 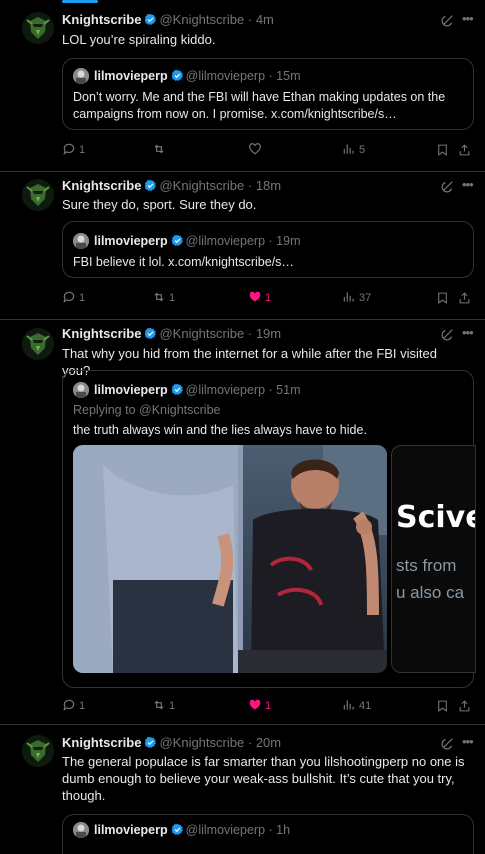 What do you see at coordinates (288, 76) in the screenshot?
I see `quote-timestamp: 15m` at bounding box center [288, 76].